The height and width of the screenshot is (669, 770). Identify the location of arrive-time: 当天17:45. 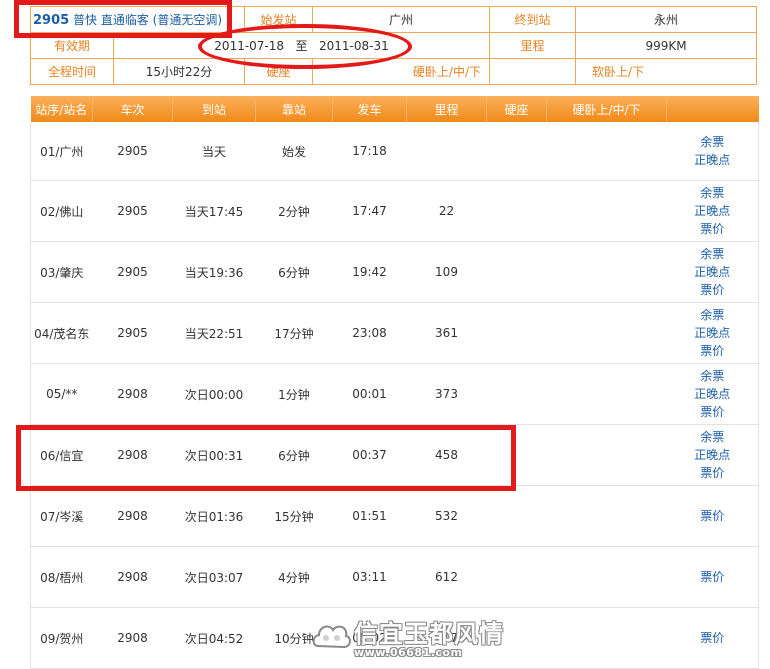
(214, 211).